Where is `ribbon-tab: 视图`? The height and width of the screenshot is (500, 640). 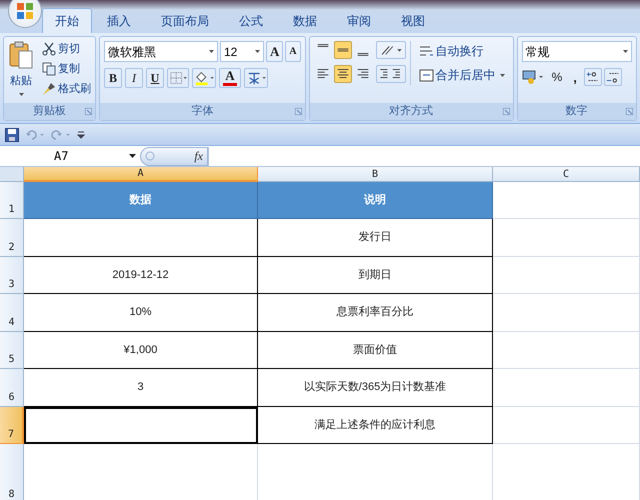
ribbon-tab: 视图 is located at coordinates (413, 20).